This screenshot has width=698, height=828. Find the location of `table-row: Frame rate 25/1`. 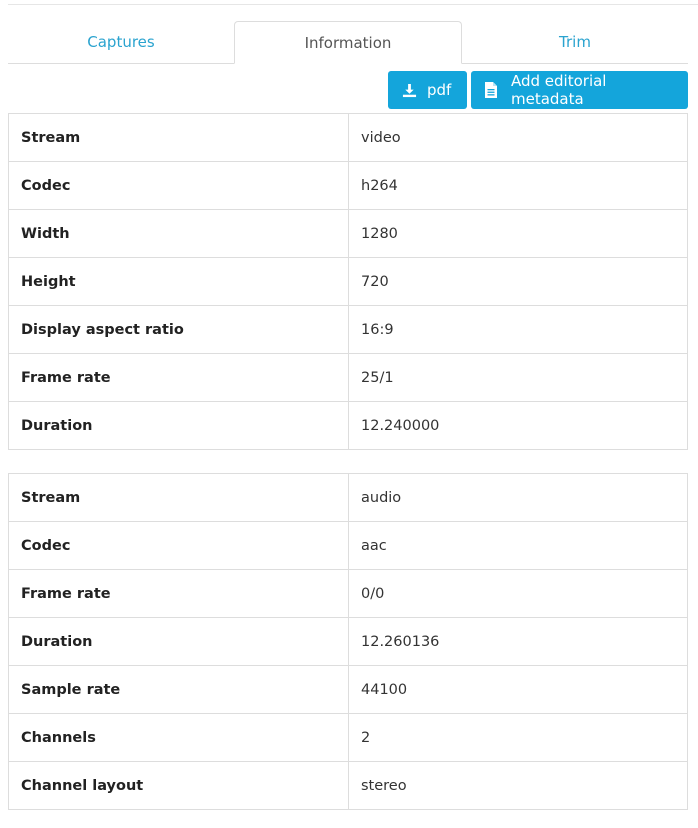

table-row: Frame rate 25/1 is located at coordinates (348, 377).